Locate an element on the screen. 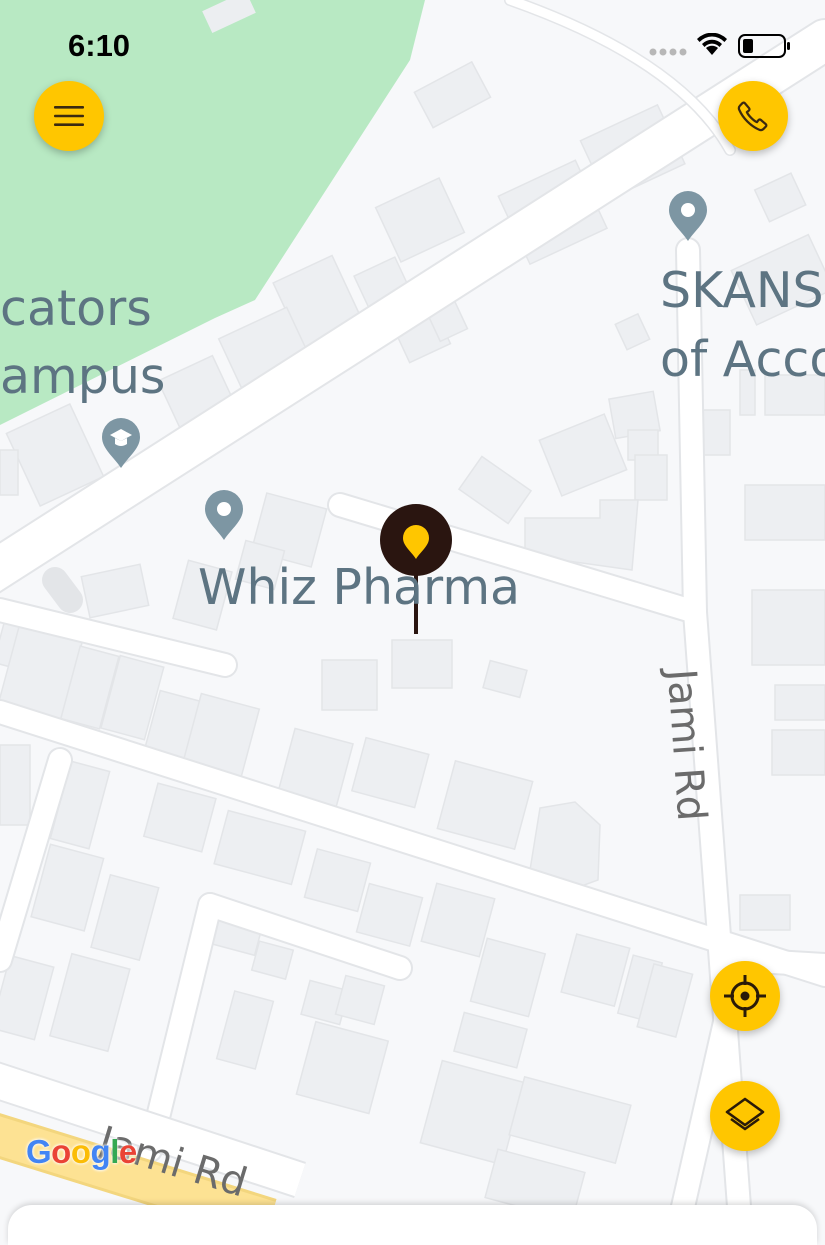  layers-icon is located at coordinates (745, 1114).